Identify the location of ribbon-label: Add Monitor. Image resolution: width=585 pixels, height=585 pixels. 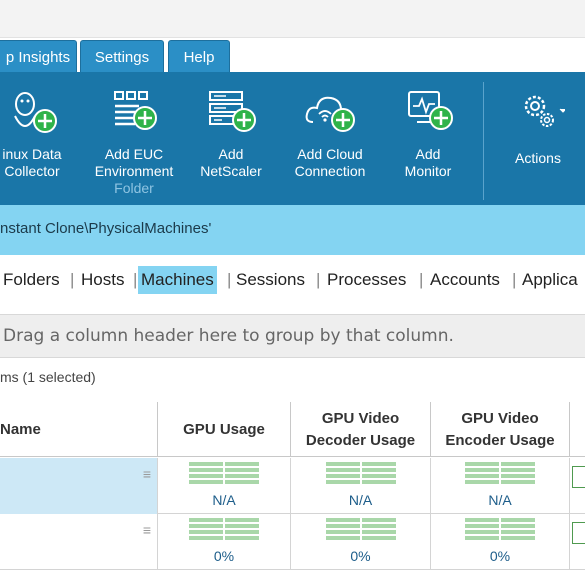
(428, 162).